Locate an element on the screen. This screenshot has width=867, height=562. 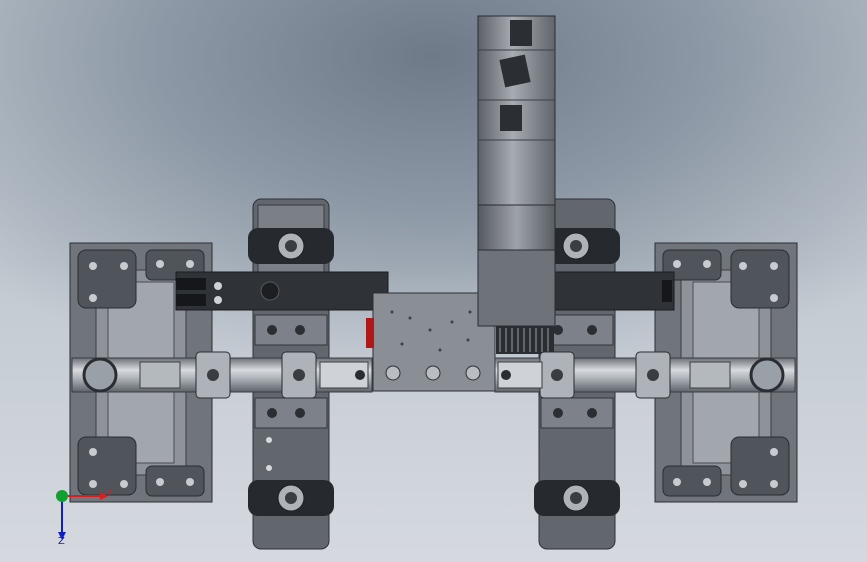
coordinate-triad: Y Z is located at coordinates (80, 513).